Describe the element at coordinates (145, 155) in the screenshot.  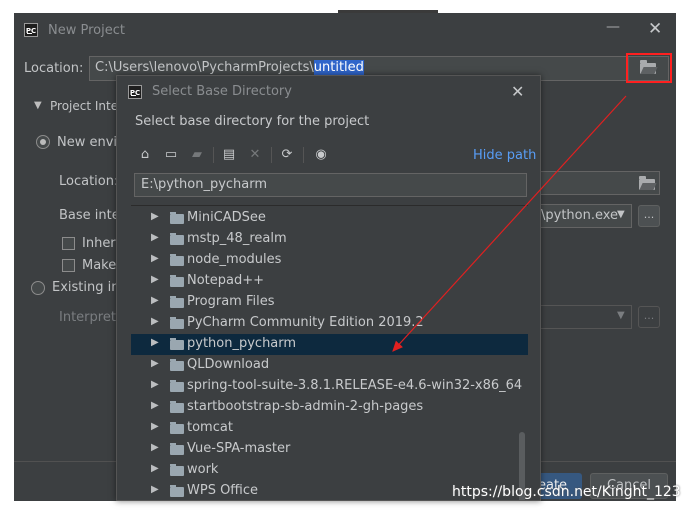
I see `home-icon: ⌂` at that location.